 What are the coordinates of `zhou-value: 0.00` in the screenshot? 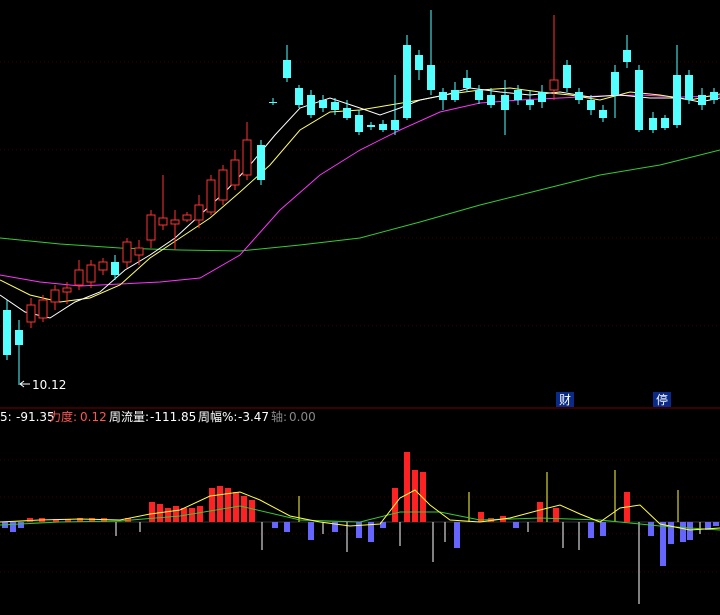 It's located at (302, 417).